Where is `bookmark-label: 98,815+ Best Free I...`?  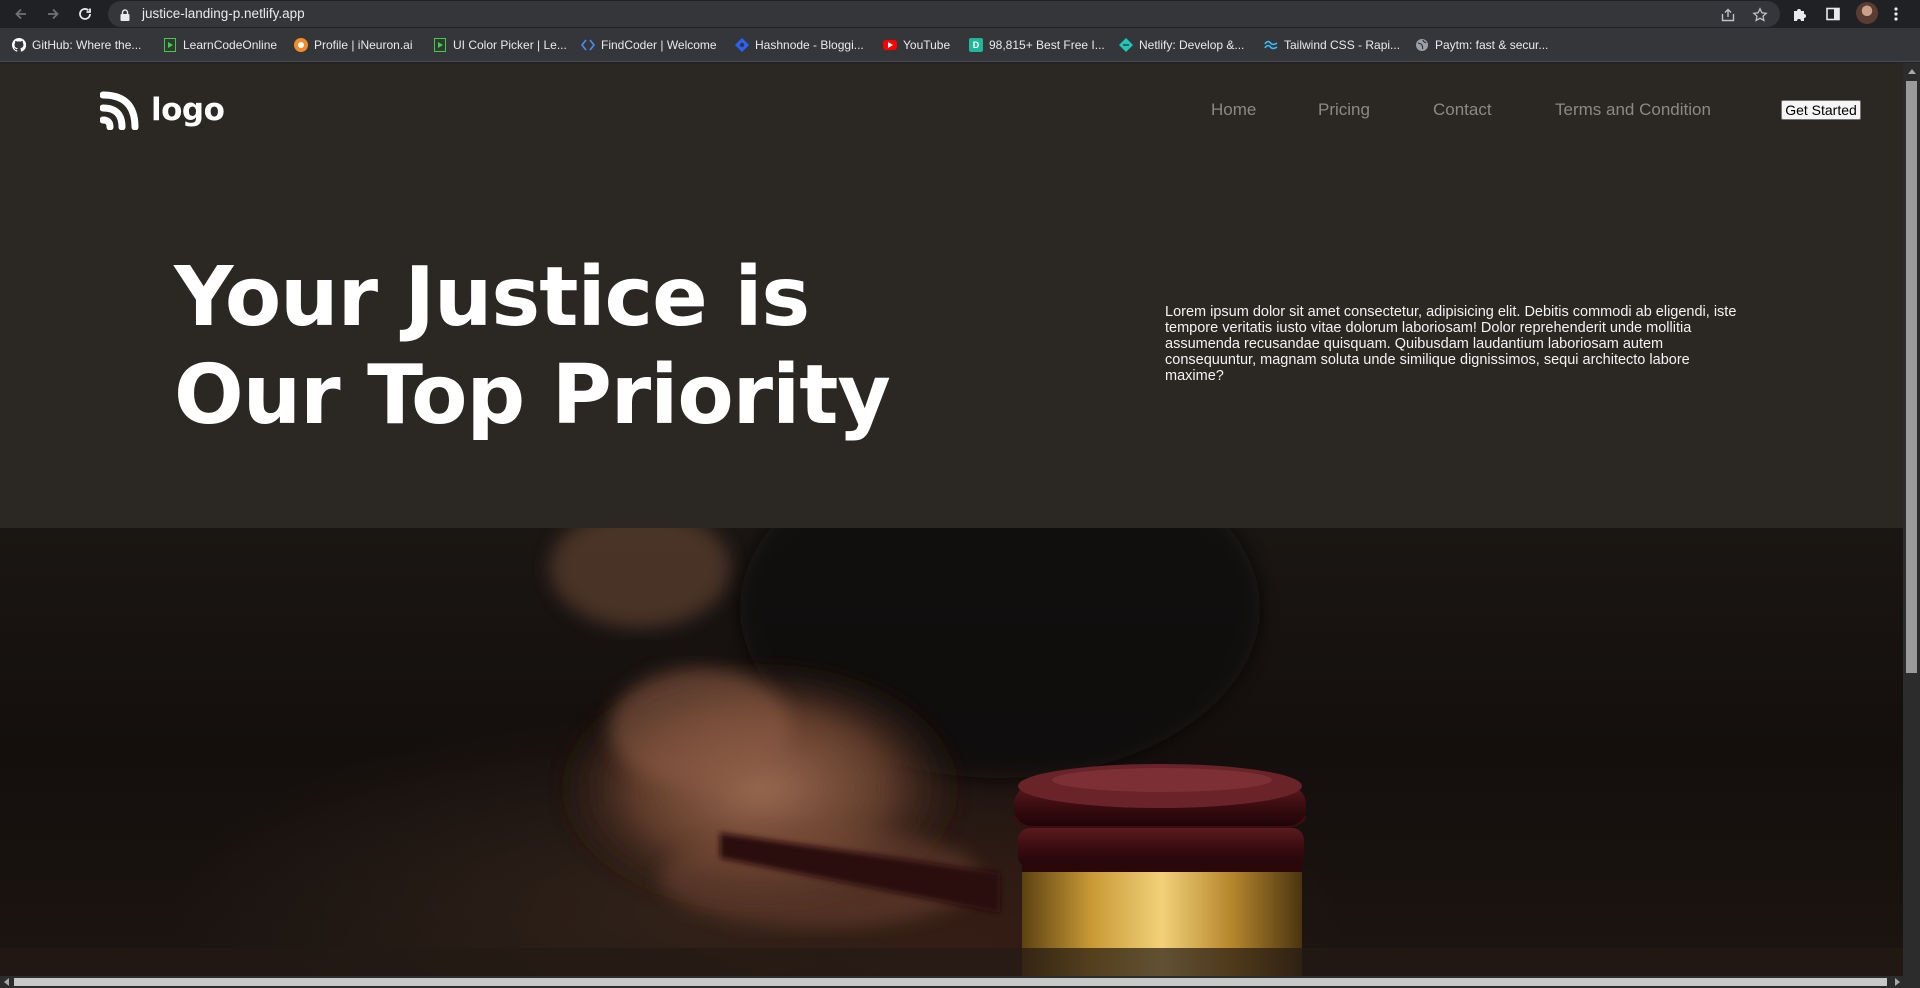
bookmark-label: 98,815+ Best Free I... is located at coordinates (1047, 45).